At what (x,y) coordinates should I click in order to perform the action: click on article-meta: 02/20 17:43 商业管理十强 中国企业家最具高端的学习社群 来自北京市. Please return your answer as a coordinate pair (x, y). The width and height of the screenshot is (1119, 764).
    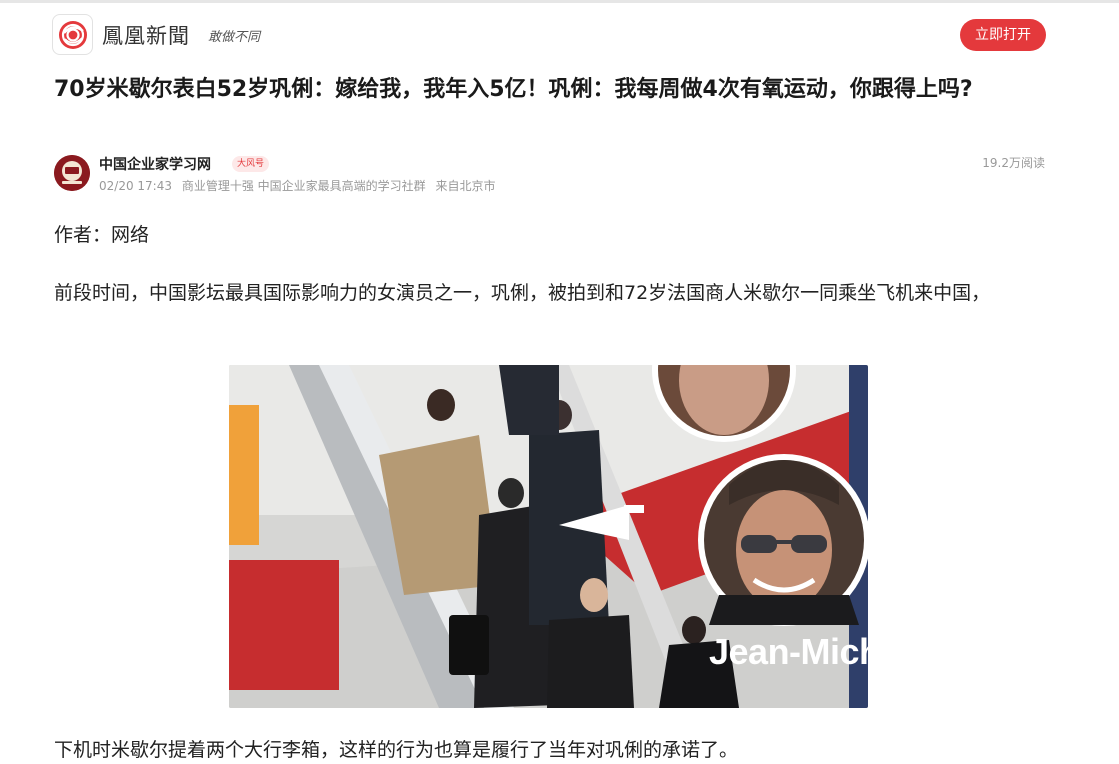
    Looking at the image, I should click on (300, 185).